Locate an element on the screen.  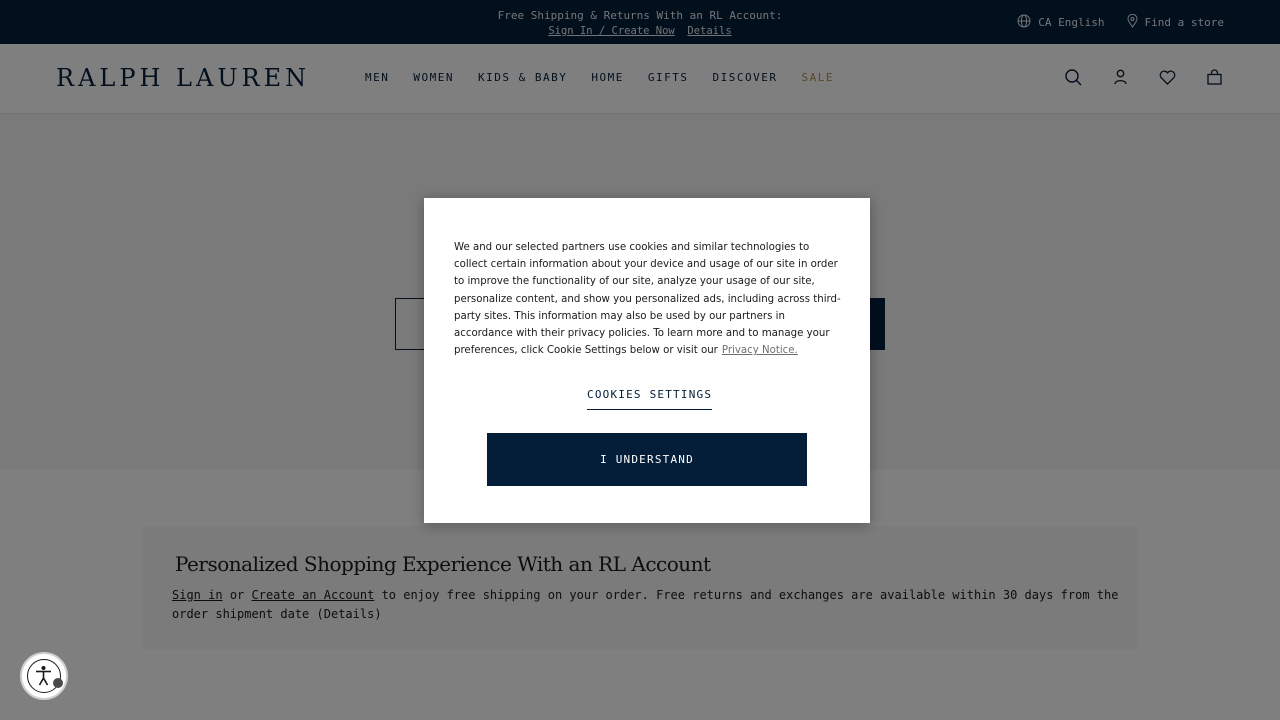
cookies-settings-button: COOKIES SETTINGS is located at coordinates (650, 399).